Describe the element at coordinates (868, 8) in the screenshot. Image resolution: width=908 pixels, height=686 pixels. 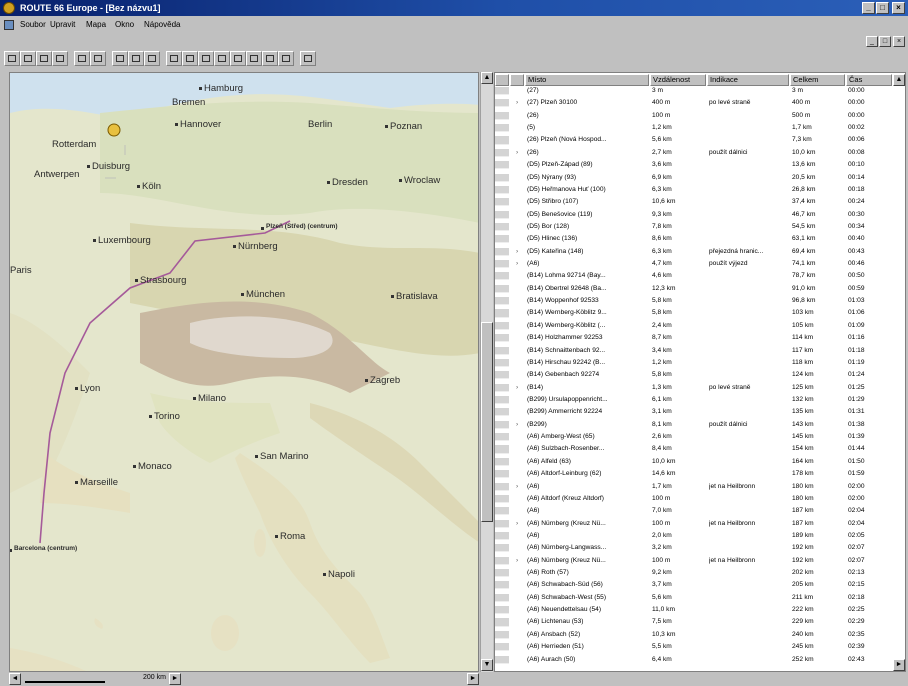
I see `minimize-button: _` at that location.